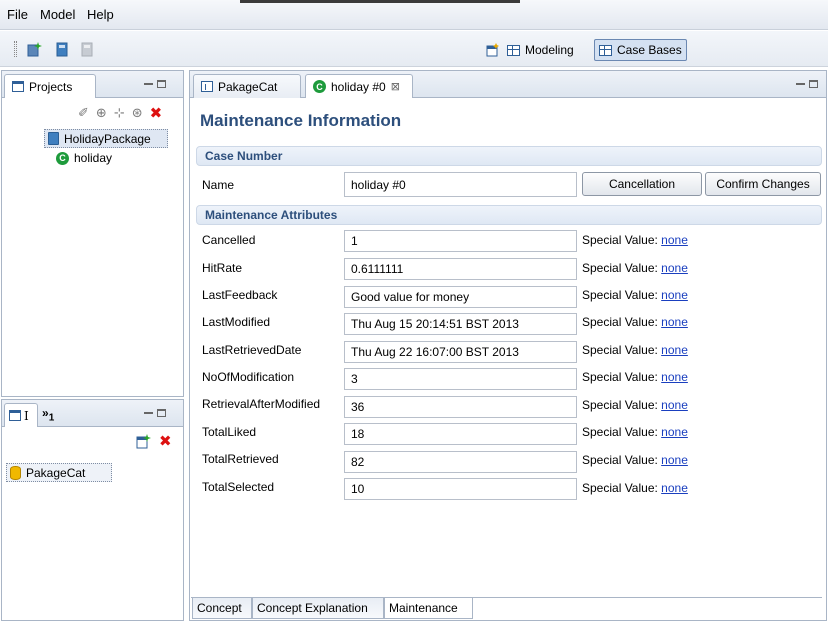  What do you see at coordinates (460, 184) in the screenshot?
I see `name-field` at bounding box center [460, 184].